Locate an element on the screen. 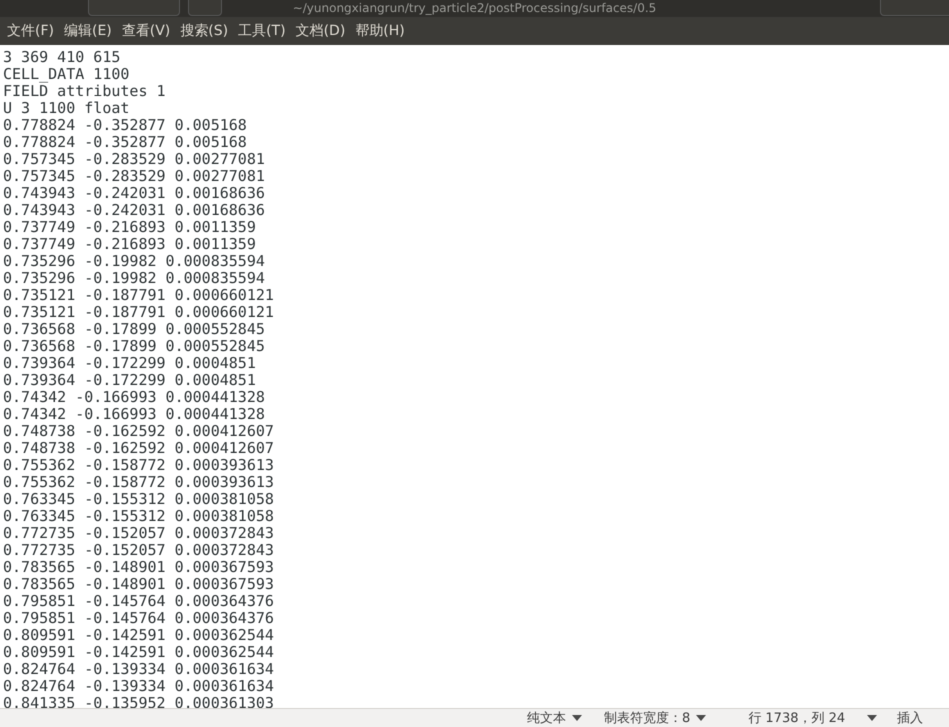 This screenshot has width=949, height=727. status-dropdown: 纯文本 is located at coordinates (554, 718).